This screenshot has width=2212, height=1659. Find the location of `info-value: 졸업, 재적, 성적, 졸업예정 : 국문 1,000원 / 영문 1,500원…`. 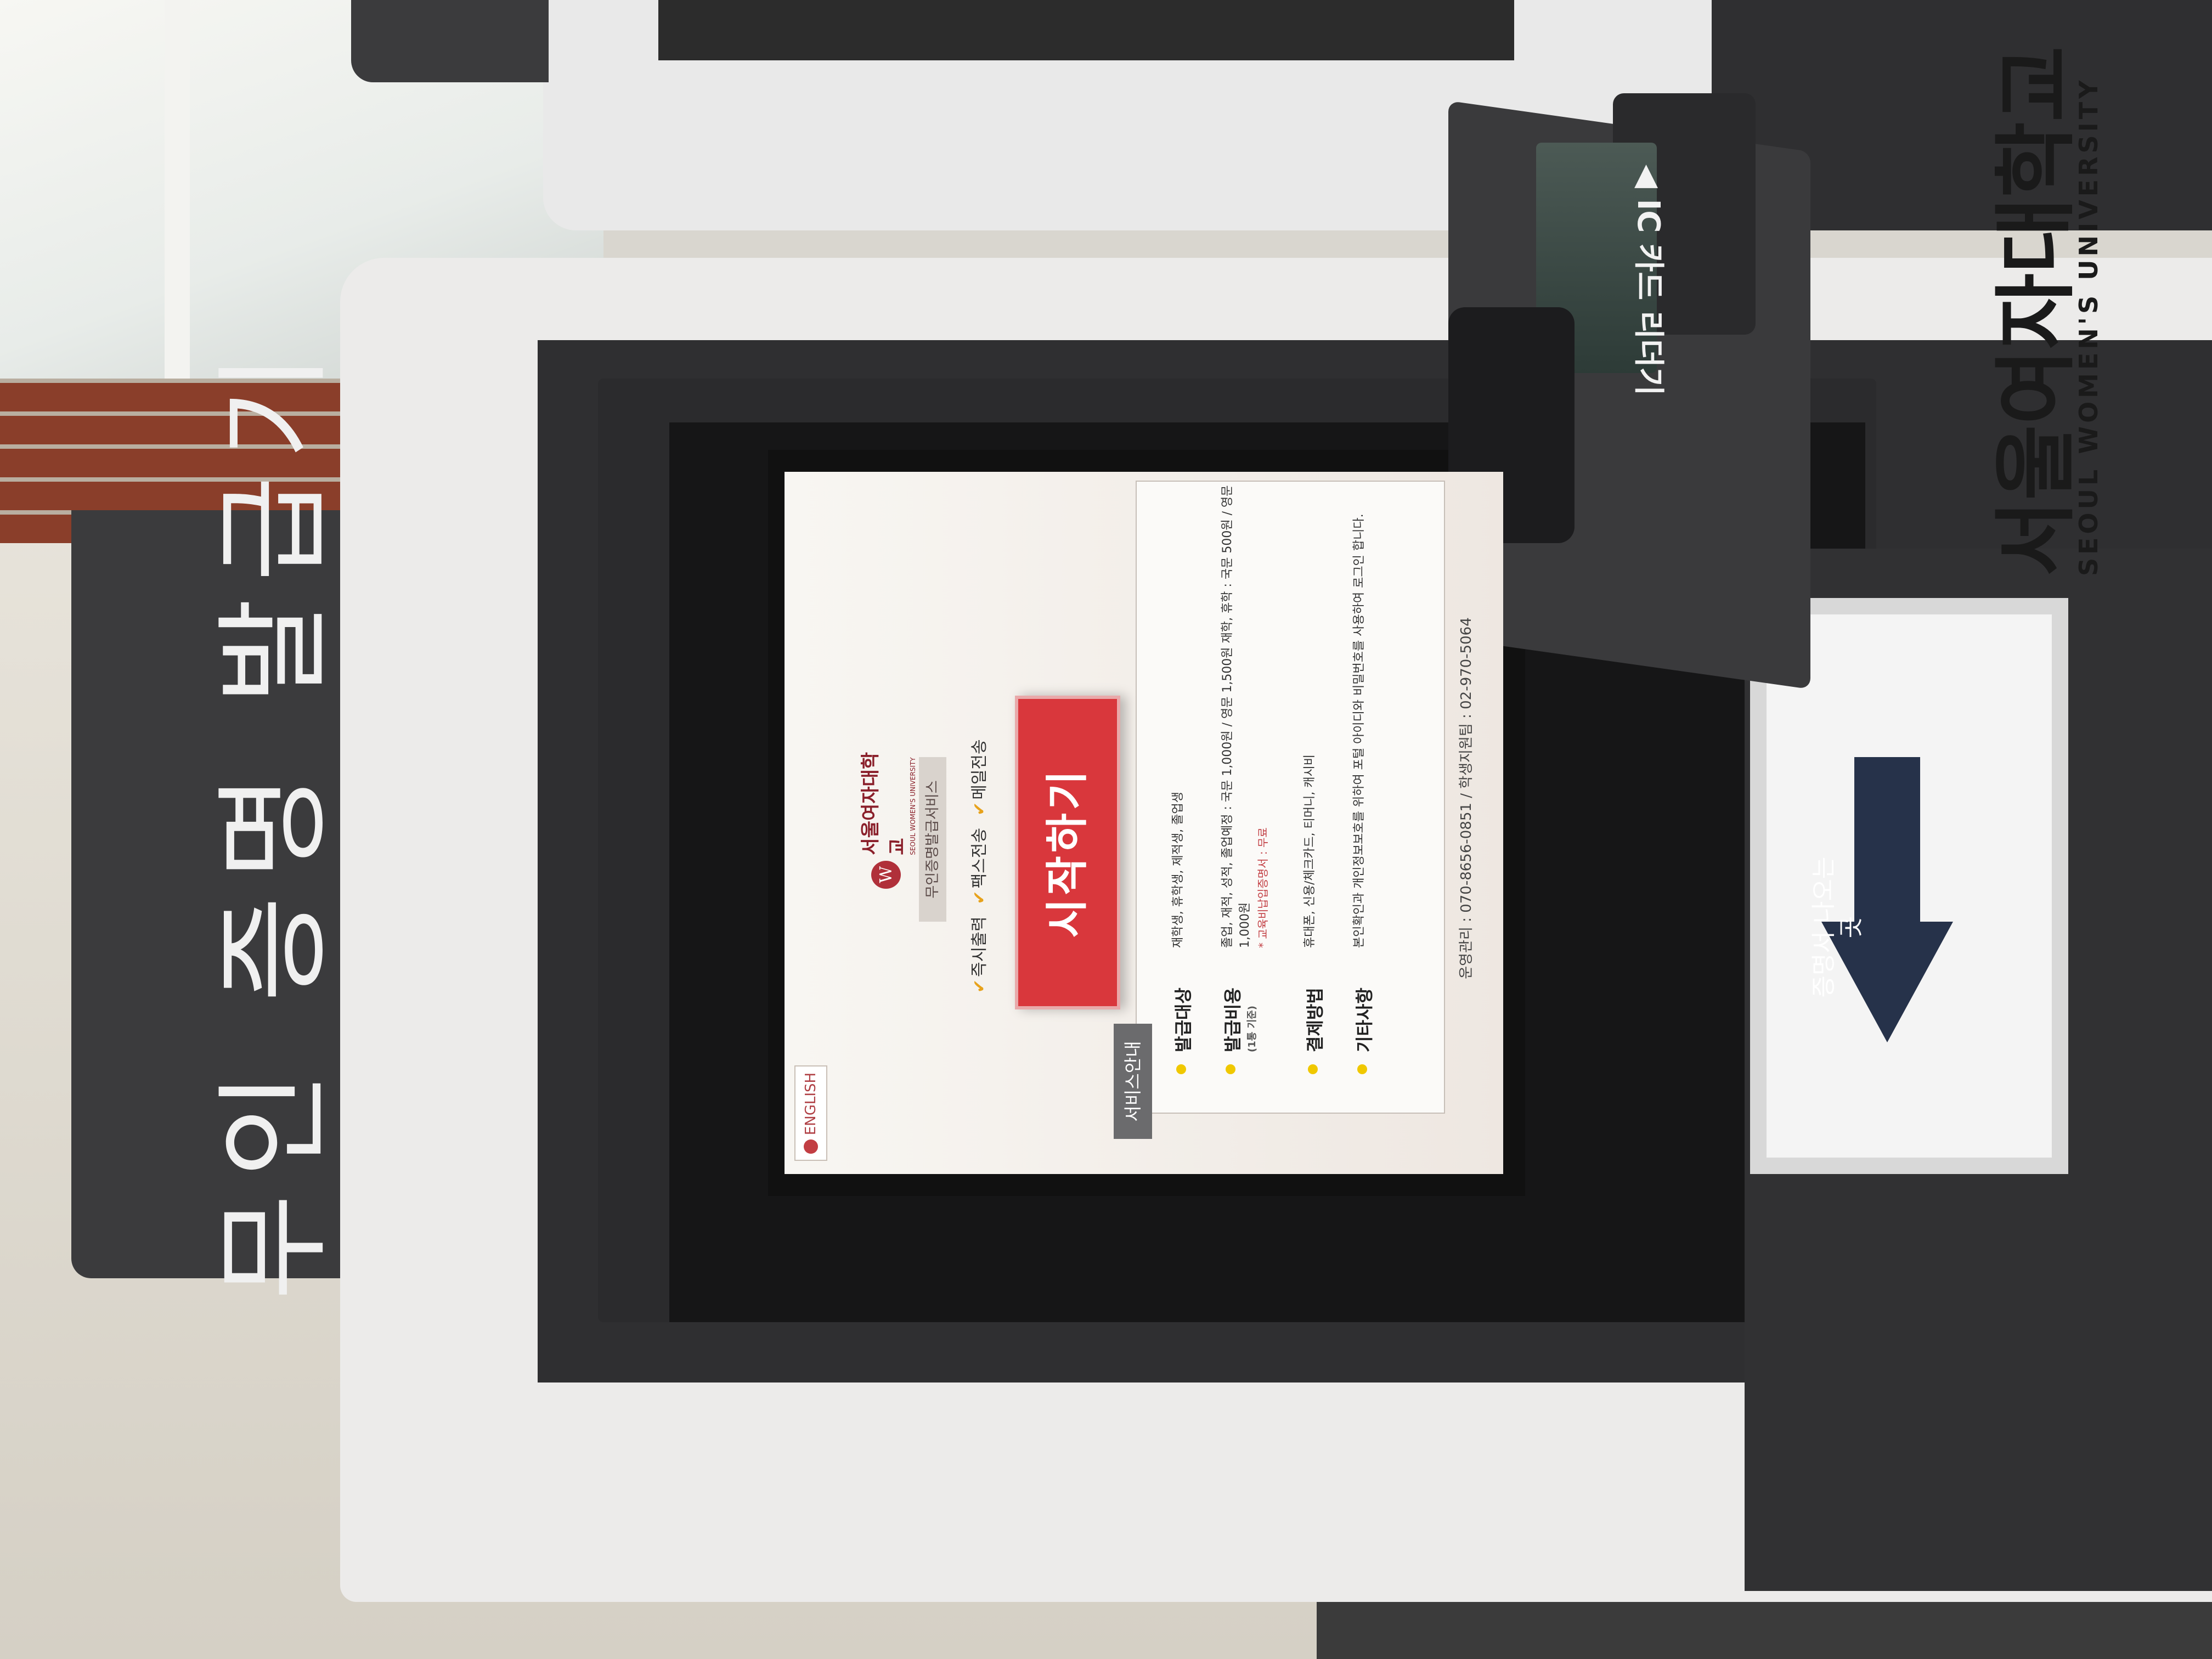

info-value: 졸업, 재적, 성적, 졸업예정 : 국문 1,000원 / 영문 1,500원… is located at coordinates (1236, 716).